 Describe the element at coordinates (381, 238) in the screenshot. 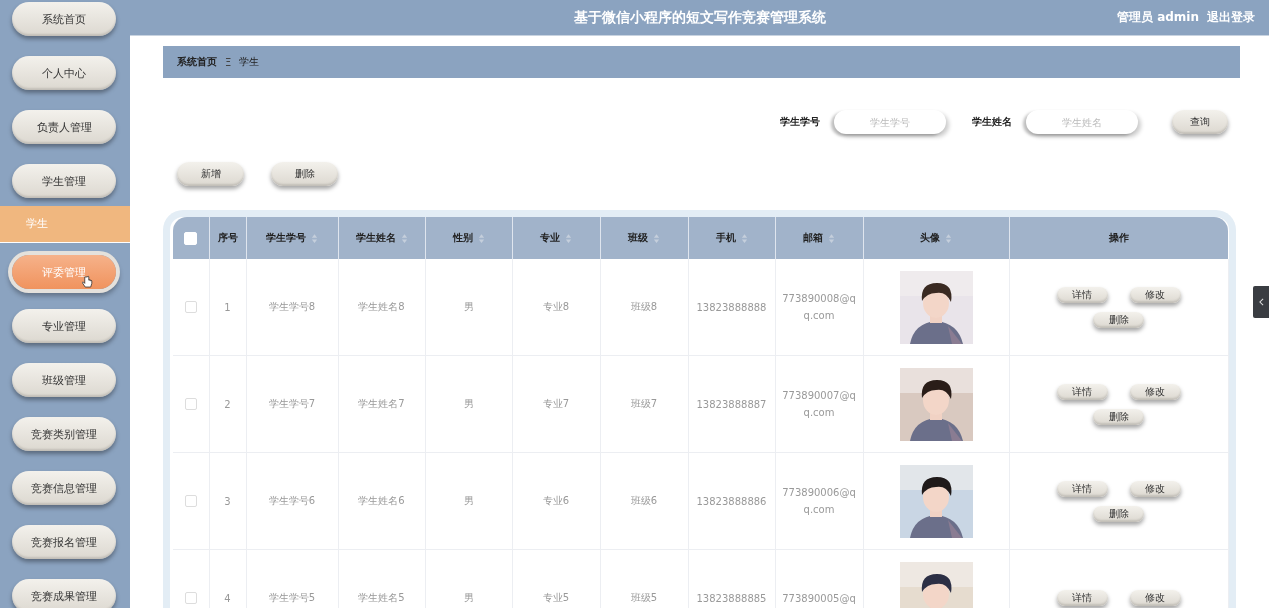

I see `column-header: 学生姓名` at that location.